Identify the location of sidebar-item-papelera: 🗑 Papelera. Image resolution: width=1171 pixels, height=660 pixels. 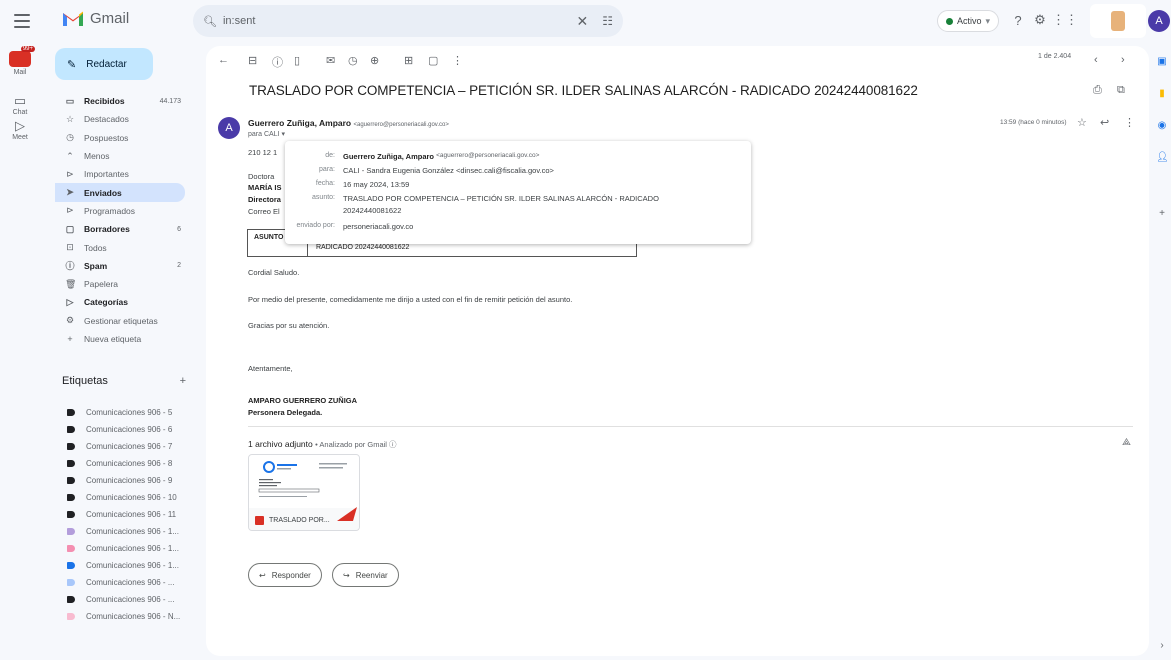
(120, 284).